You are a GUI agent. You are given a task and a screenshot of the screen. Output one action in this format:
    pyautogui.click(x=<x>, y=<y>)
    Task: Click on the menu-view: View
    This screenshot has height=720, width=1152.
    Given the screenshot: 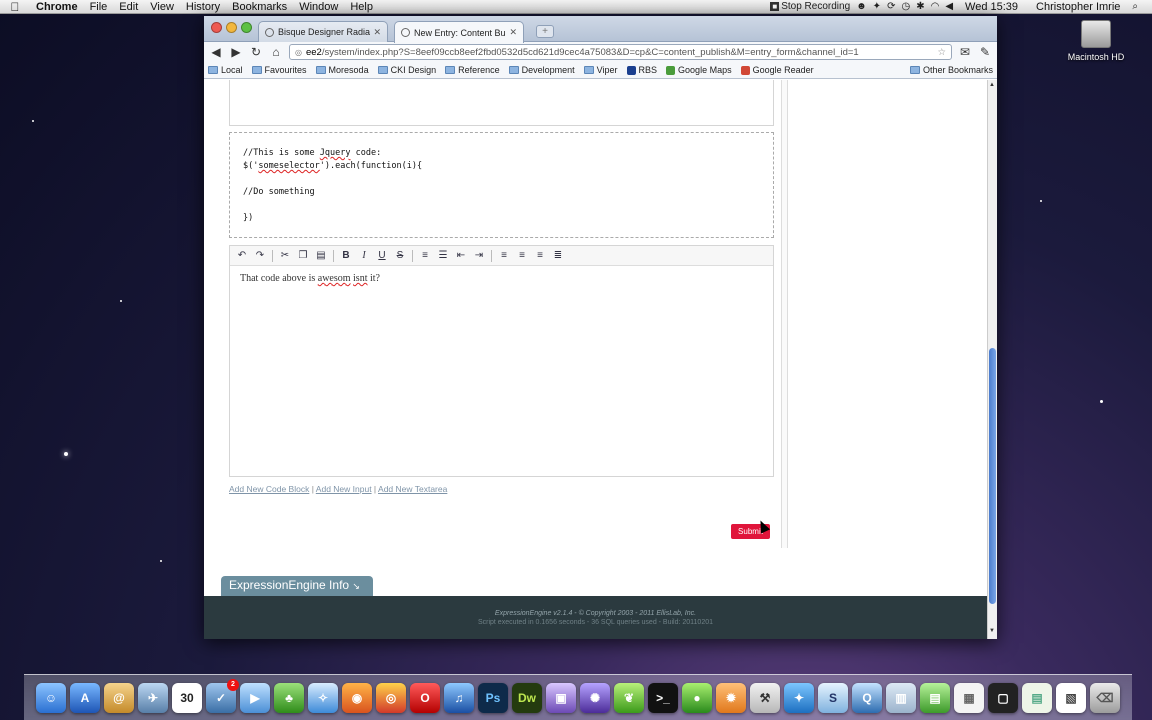 What is the action you would take?
    pyautogui.click(x=162, y=7)
    